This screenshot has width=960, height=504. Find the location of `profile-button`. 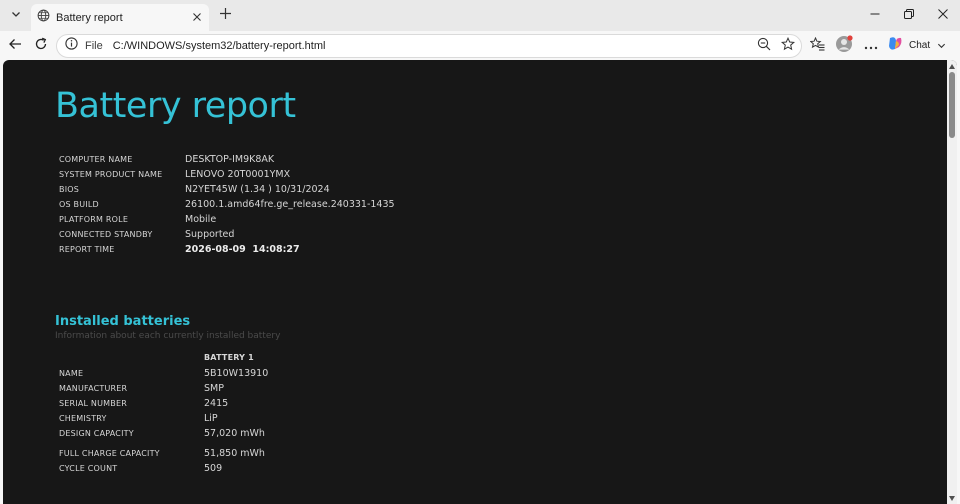

profile-button is located at coordinates (844, 46).